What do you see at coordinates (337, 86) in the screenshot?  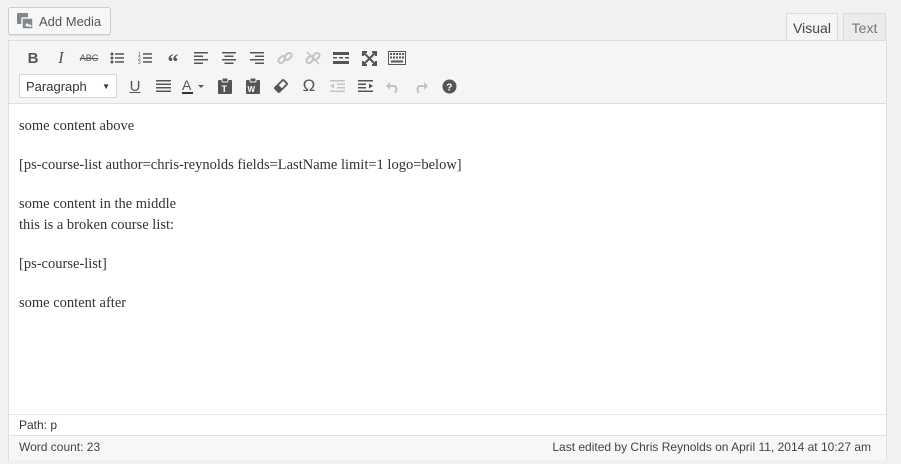 I see `outdent-icon` at bounding box center [337, 86].